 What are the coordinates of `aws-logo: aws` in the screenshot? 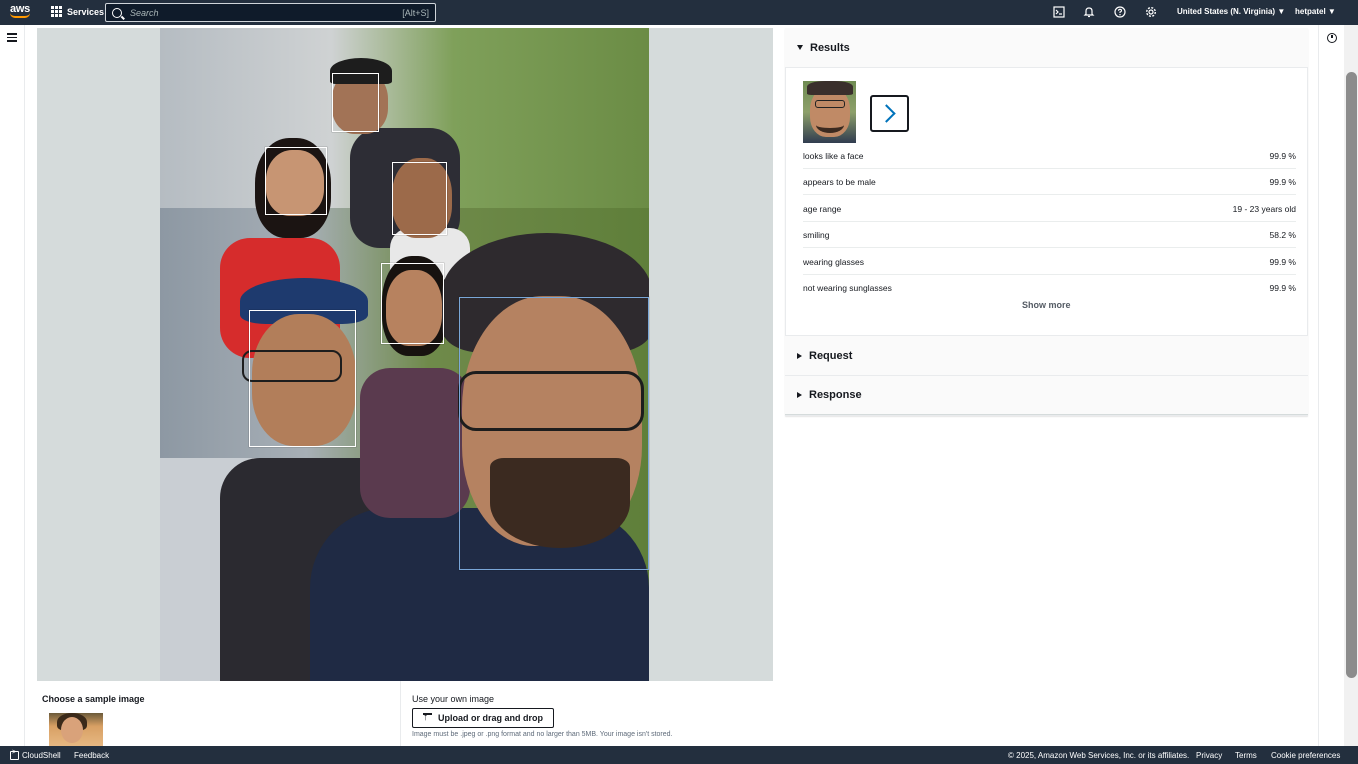 It's located at (22, 12).